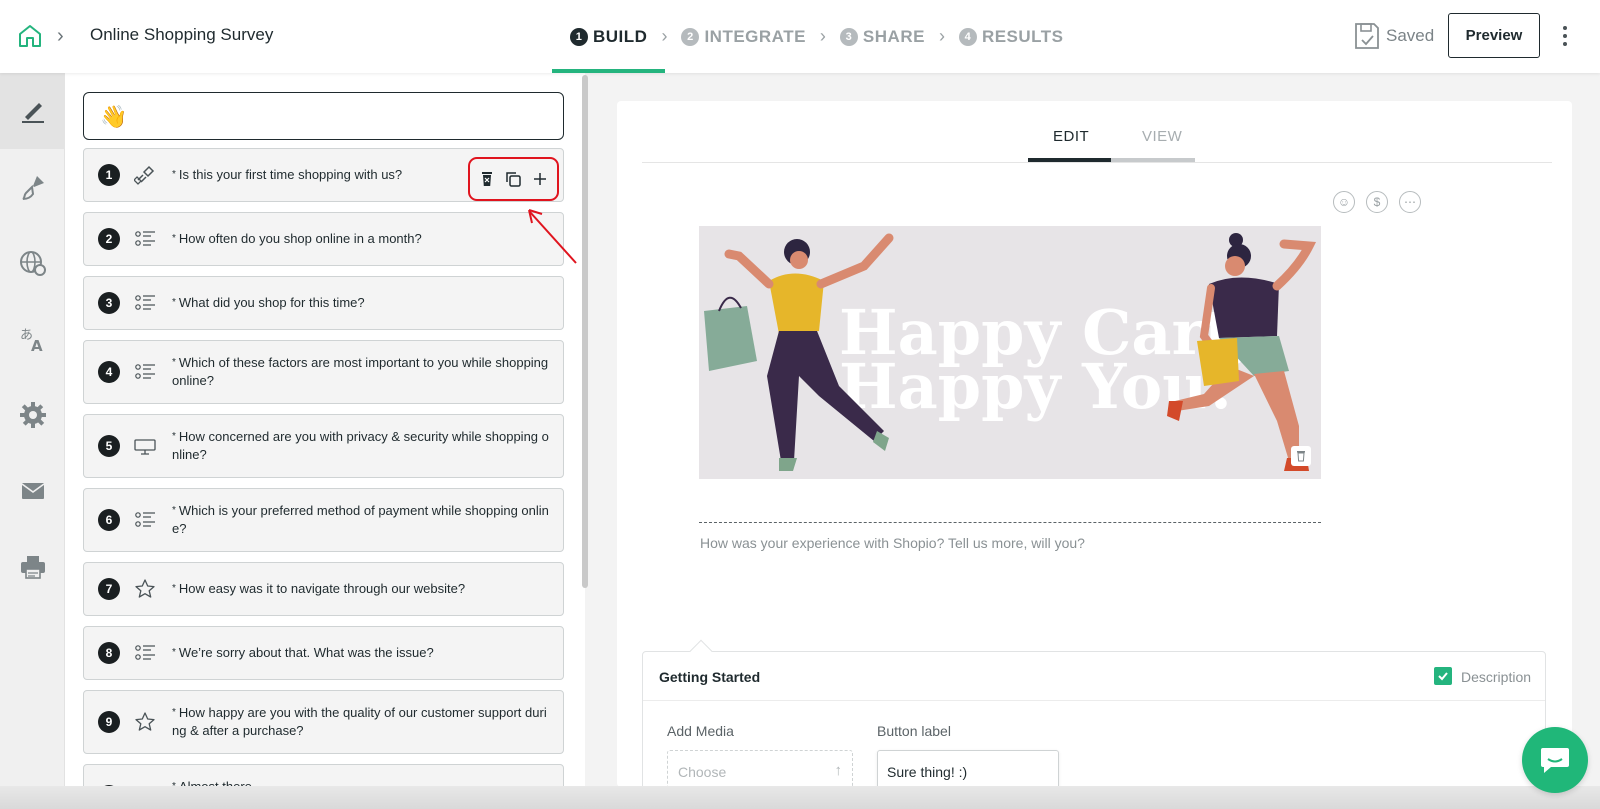 This screenshot has height=809, width=1600. I want to click on title-input-underline, so click(1010, 522).